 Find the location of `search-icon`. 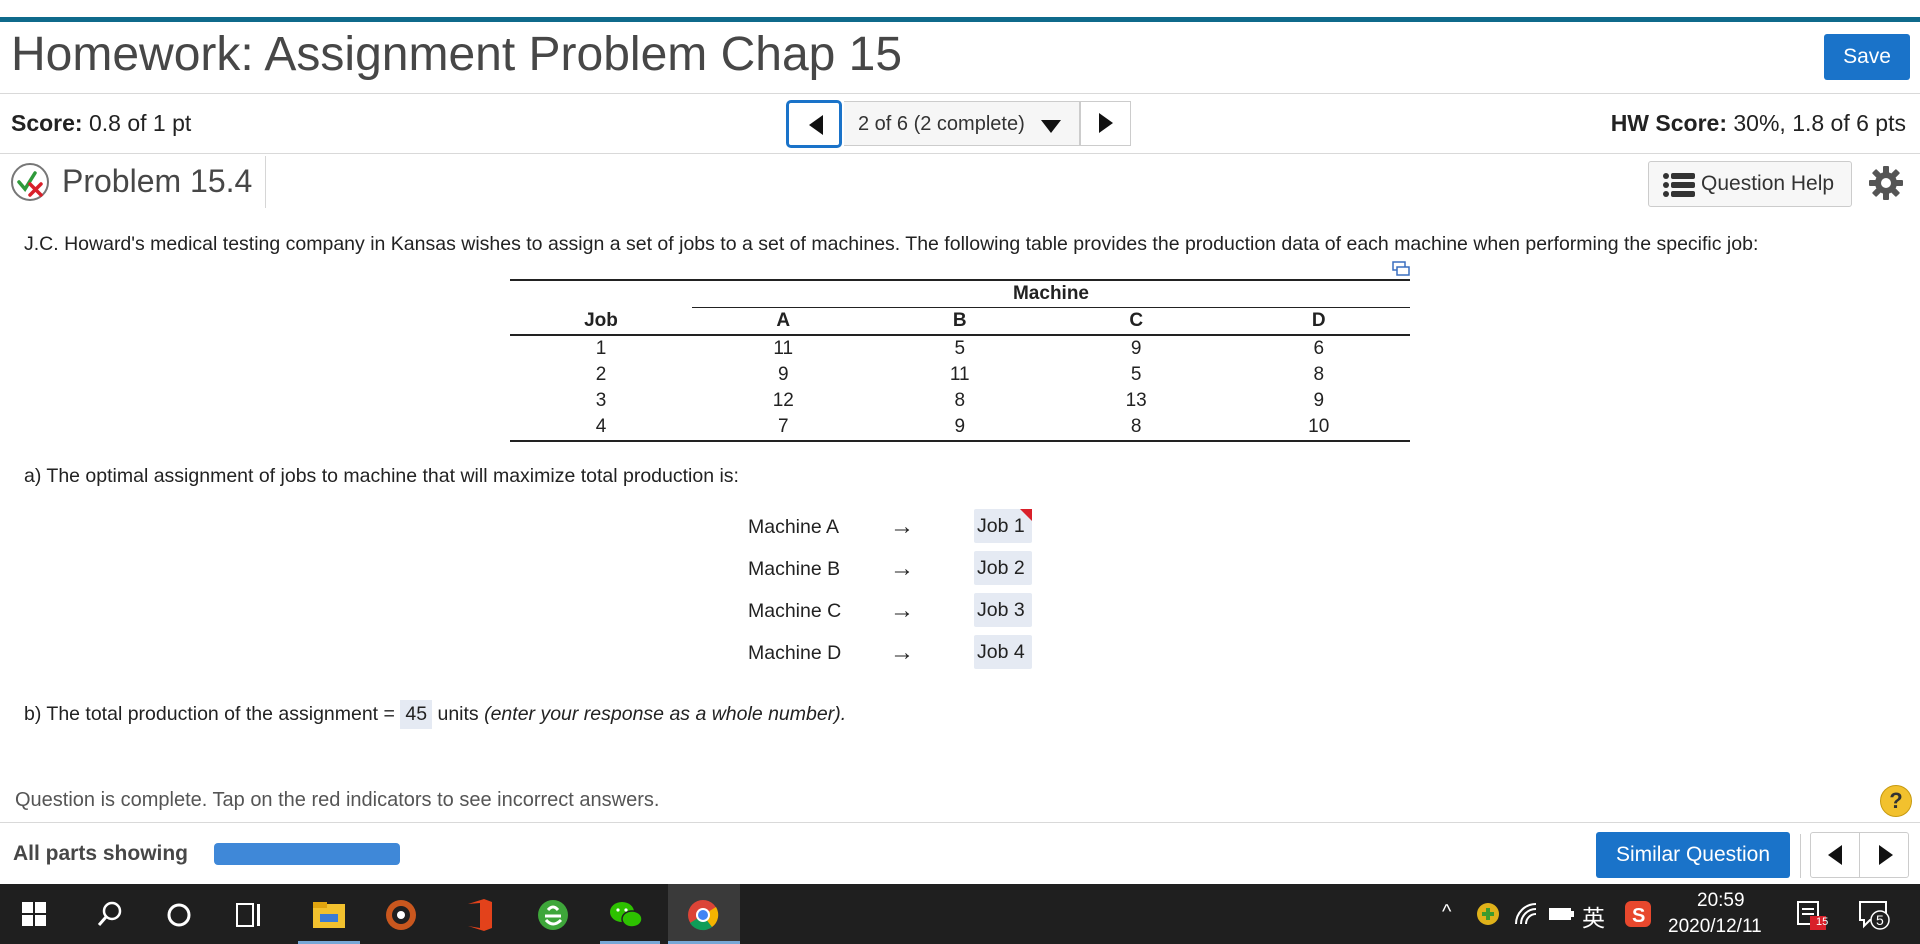

search-icon is located at coordinates (110, 914).